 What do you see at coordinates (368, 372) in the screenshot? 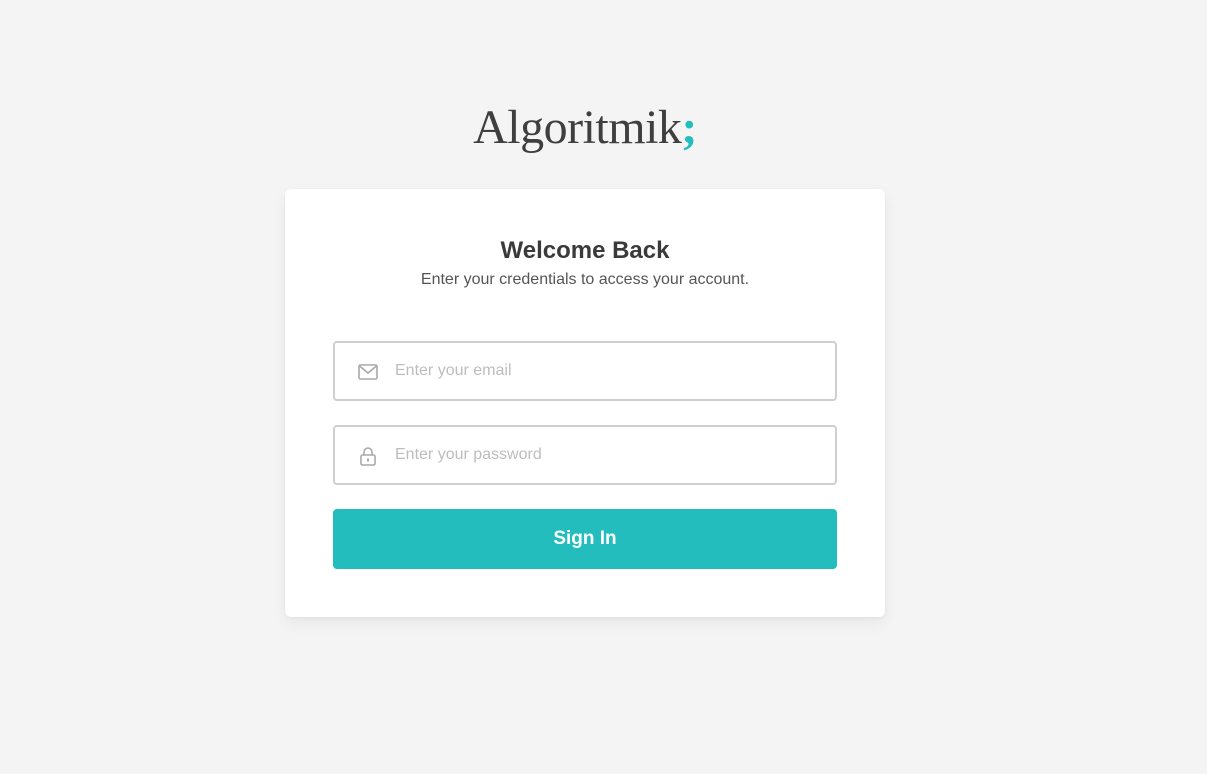
I see `mail-icon` at bounding box center [368, 372].